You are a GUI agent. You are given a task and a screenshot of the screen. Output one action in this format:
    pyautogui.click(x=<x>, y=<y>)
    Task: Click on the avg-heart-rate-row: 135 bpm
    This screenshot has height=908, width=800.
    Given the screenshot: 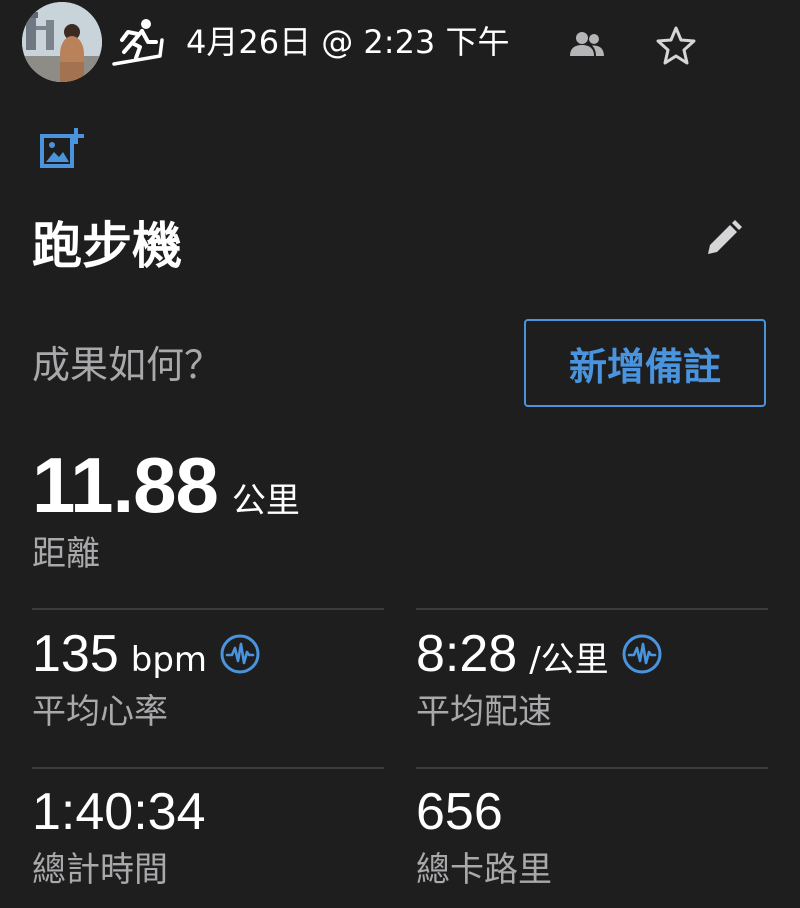 What is the action you would take?
    pyautogui.click(x=146, y=654)
    